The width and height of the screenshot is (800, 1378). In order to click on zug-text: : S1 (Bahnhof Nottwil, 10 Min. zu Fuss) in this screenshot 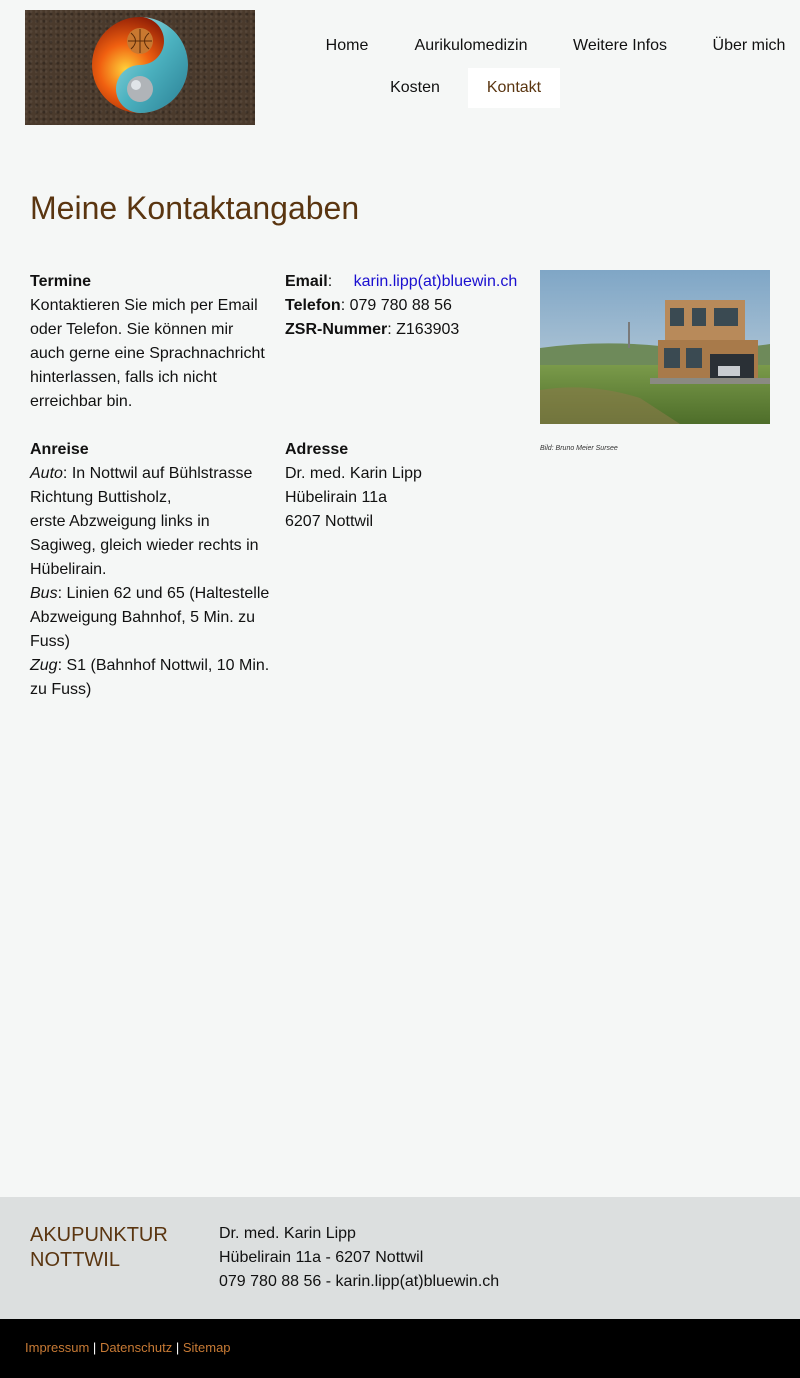, I will do `click(150, 677)`.